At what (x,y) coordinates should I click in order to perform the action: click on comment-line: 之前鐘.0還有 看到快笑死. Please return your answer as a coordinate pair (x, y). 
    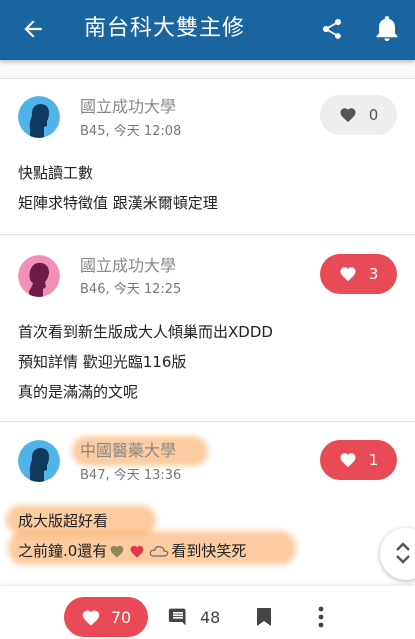
    Looking at the image, I should click on (132, 551).